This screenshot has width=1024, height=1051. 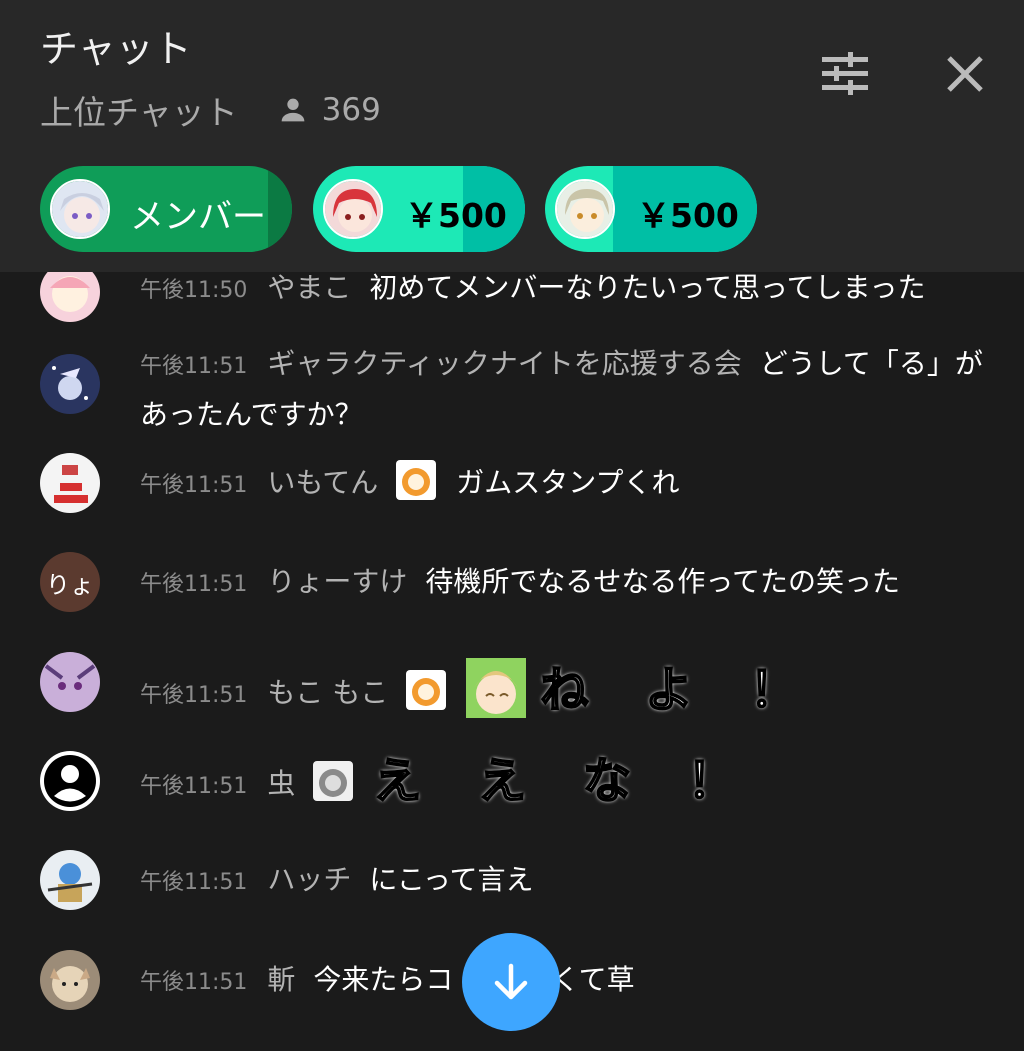 What do you see at coordinates (451, 879) in the screenshot?
I see `message-text: にこって言え` at bounding box center [451, 879].